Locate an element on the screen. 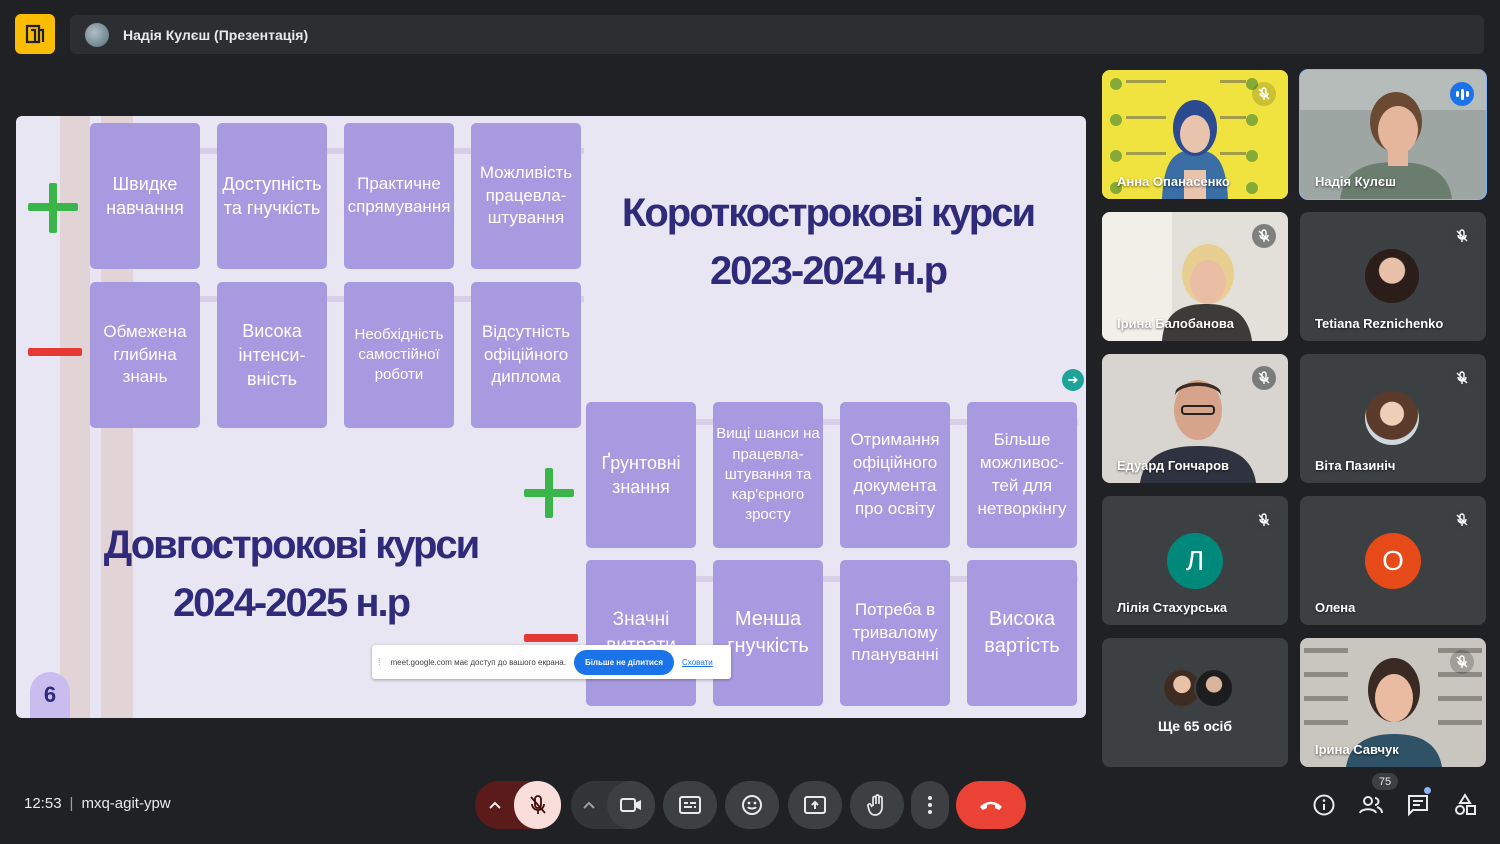 The width and height of the screenshot is (1500, 844). long-pro-4: Більше можливос-тей для нетворкінгу is located at coordinates (1022, 475).